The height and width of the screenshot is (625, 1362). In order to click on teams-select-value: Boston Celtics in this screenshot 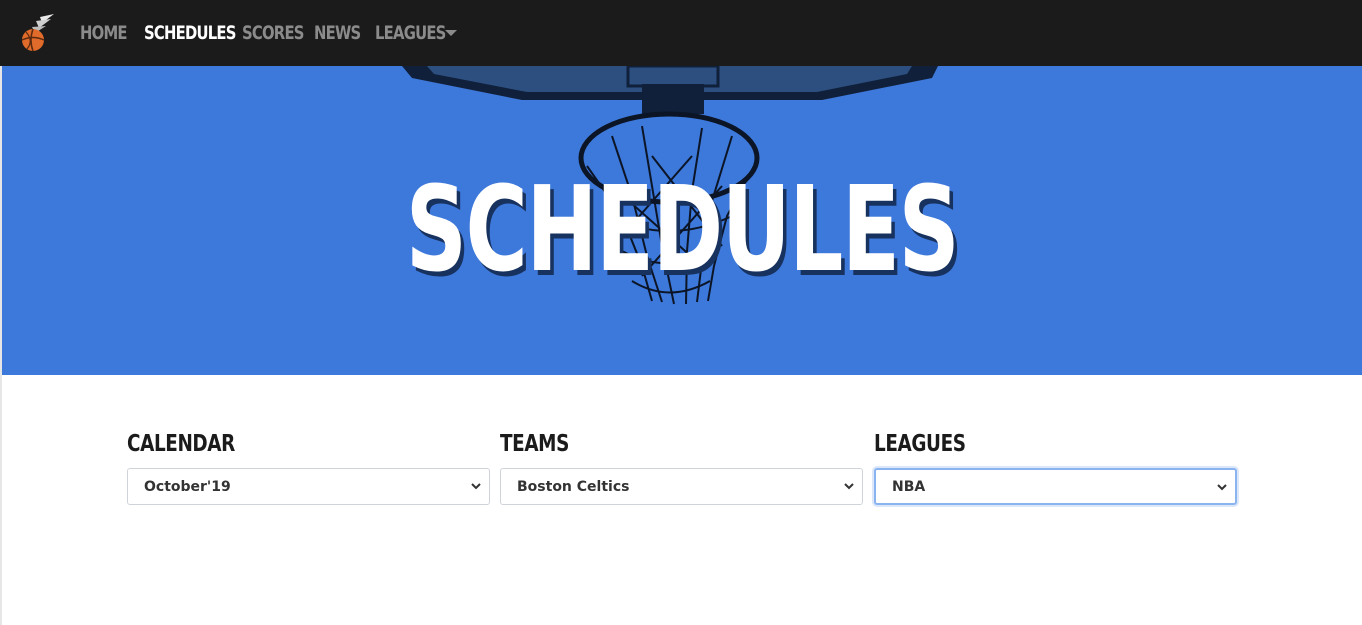, I will do `click(573, 486)`.